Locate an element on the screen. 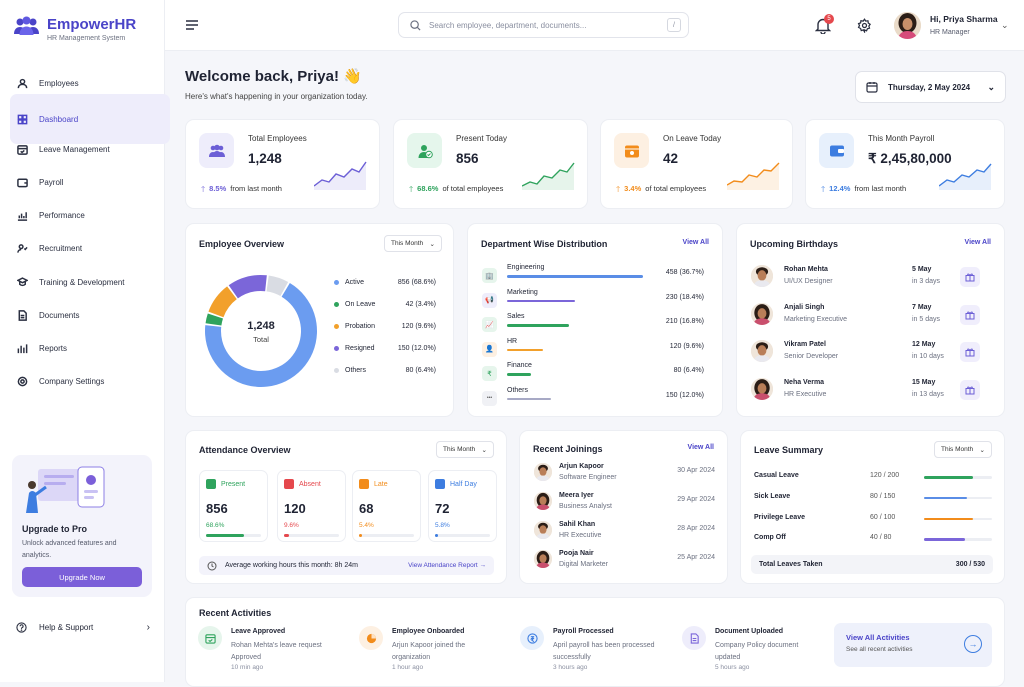 The height and width of the screenshot is (687, 1024). recruitment-icon is located at coordinates (22, 249).